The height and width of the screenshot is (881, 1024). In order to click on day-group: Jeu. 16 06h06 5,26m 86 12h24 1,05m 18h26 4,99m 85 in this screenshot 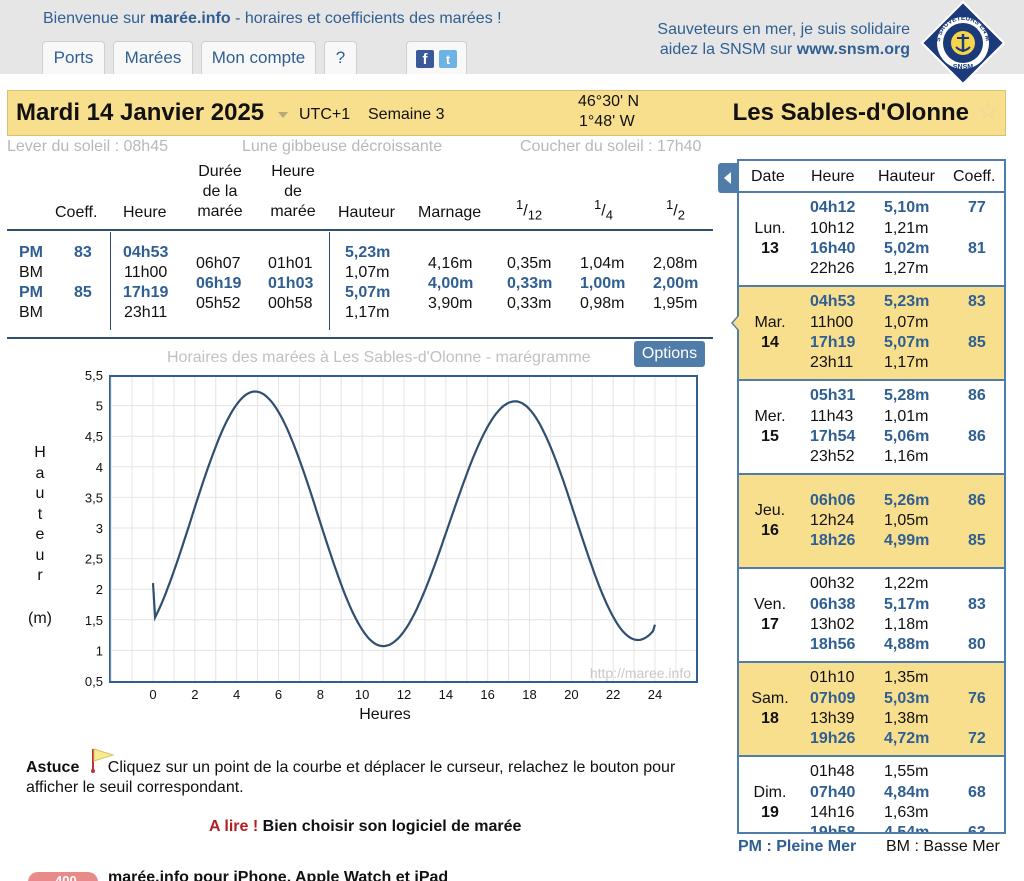, I will do `click(871, 521)`.